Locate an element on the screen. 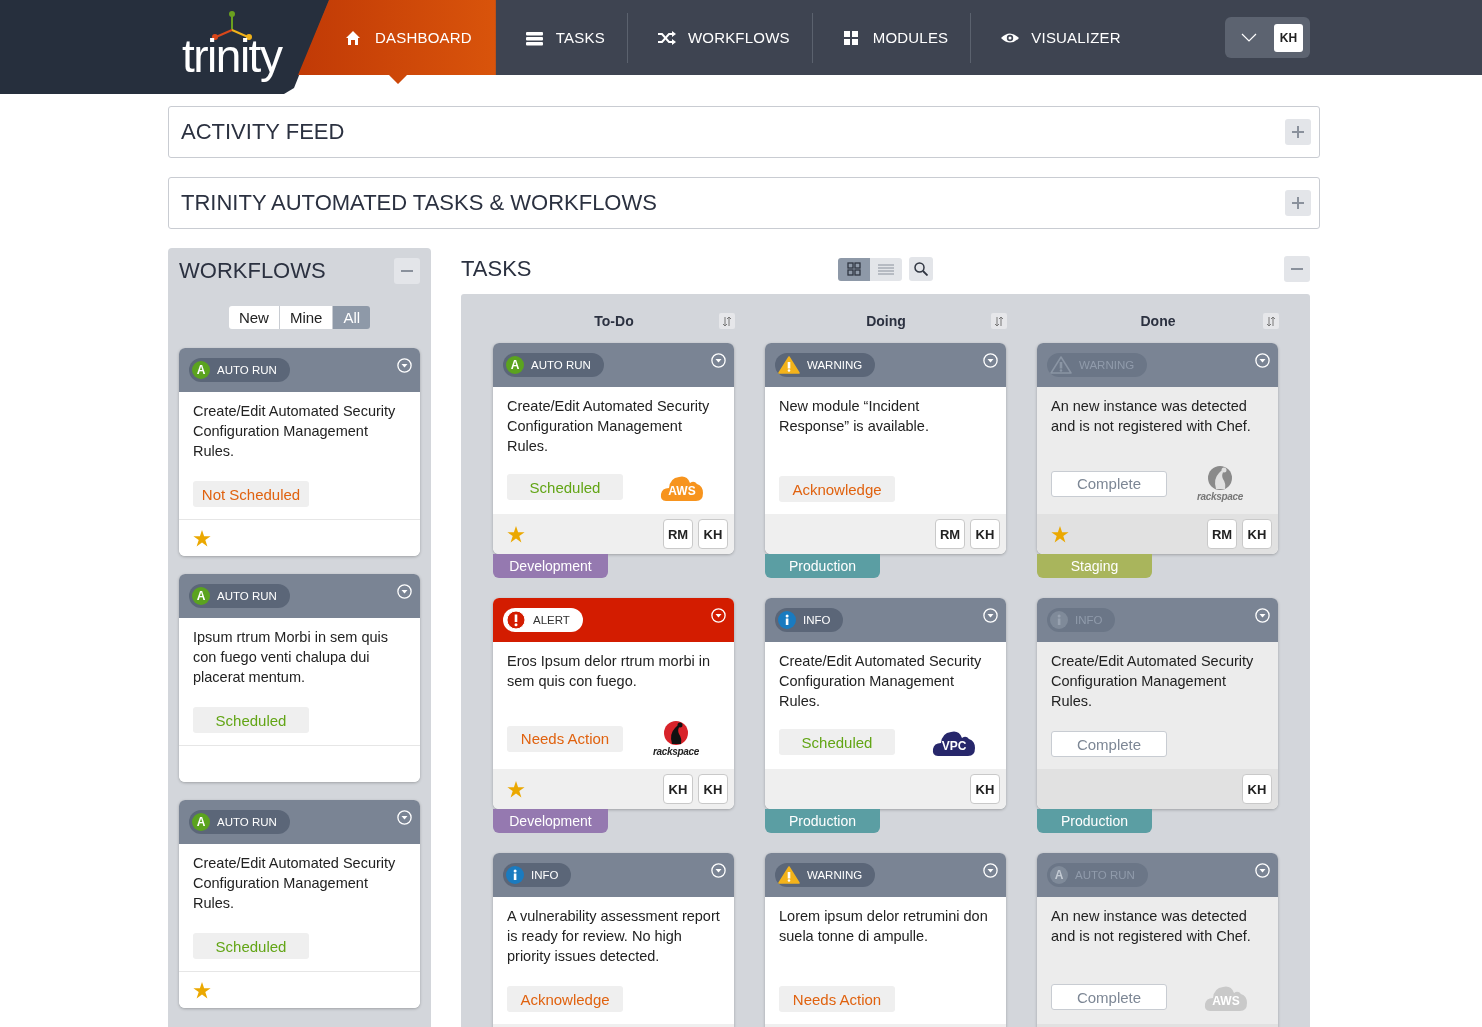 The image size is (1482, 1027). panel-title: TASKS is located at coordinates (497, 269).